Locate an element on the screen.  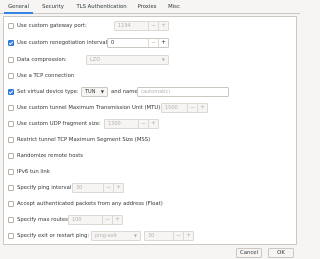
exit-restart-dropdown: ping-exit ▼ is located at coordinates (116, 236).